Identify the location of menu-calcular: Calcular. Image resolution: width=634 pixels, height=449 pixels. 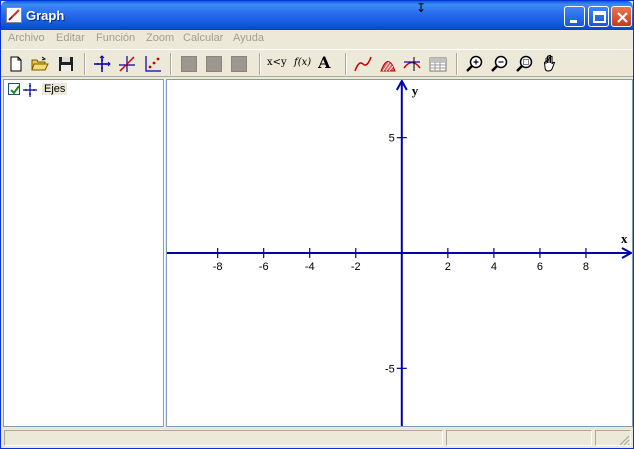
(203, 38).